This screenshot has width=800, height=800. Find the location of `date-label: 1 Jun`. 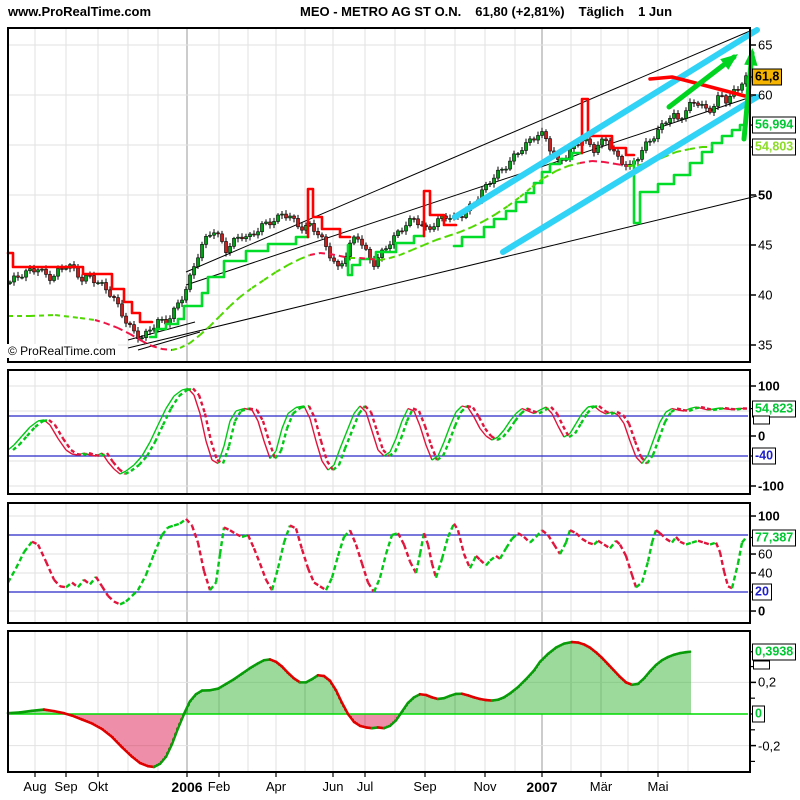

date-label: 1 Jun is located at coordinates (655, 11).